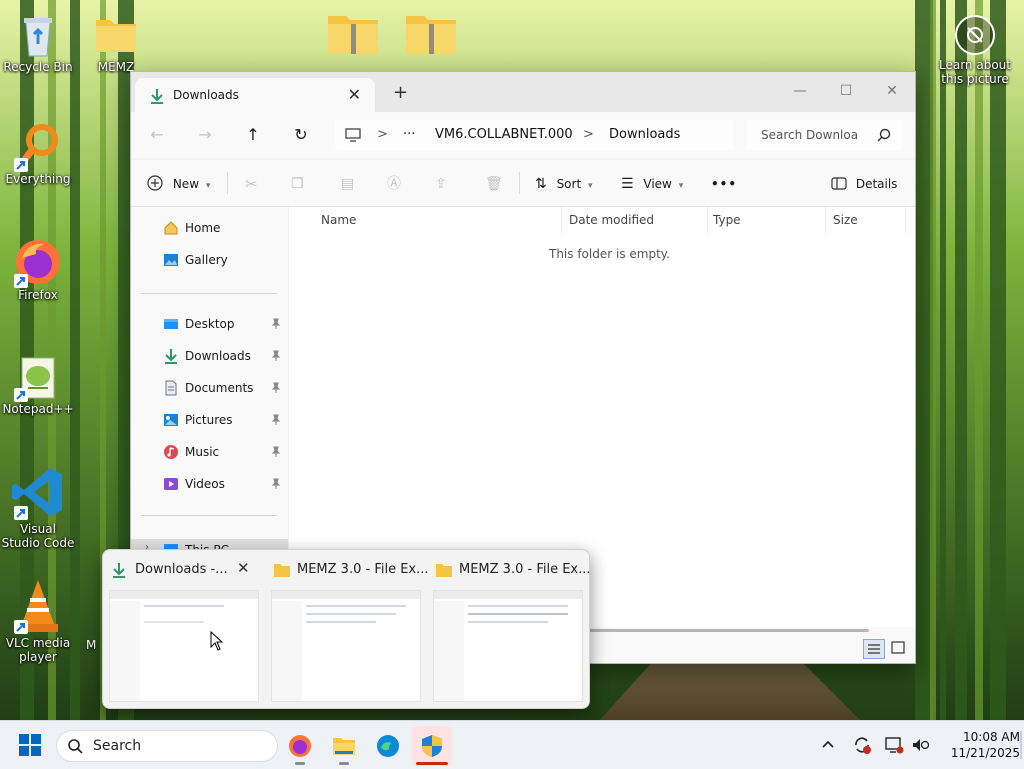  I want to click on plus-circle-icon, so click(155, 183).